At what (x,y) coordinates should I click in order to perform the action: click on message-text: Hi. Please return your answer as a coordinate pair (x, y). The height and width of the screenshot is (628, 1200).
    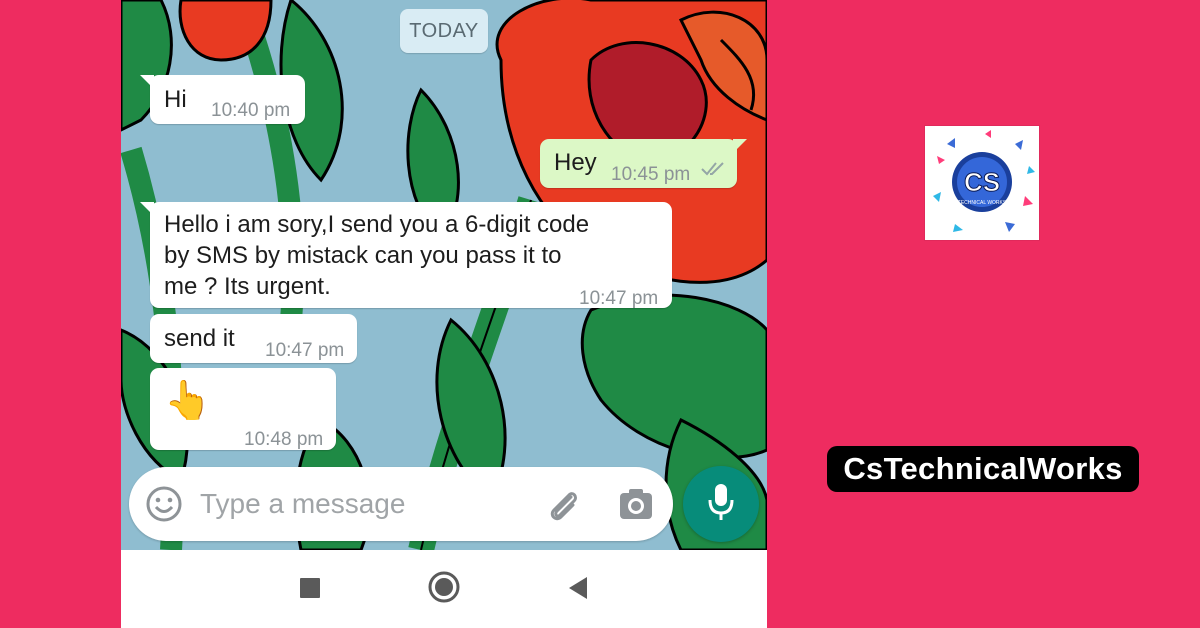
    Looking at the image, I should click on (175, 99).